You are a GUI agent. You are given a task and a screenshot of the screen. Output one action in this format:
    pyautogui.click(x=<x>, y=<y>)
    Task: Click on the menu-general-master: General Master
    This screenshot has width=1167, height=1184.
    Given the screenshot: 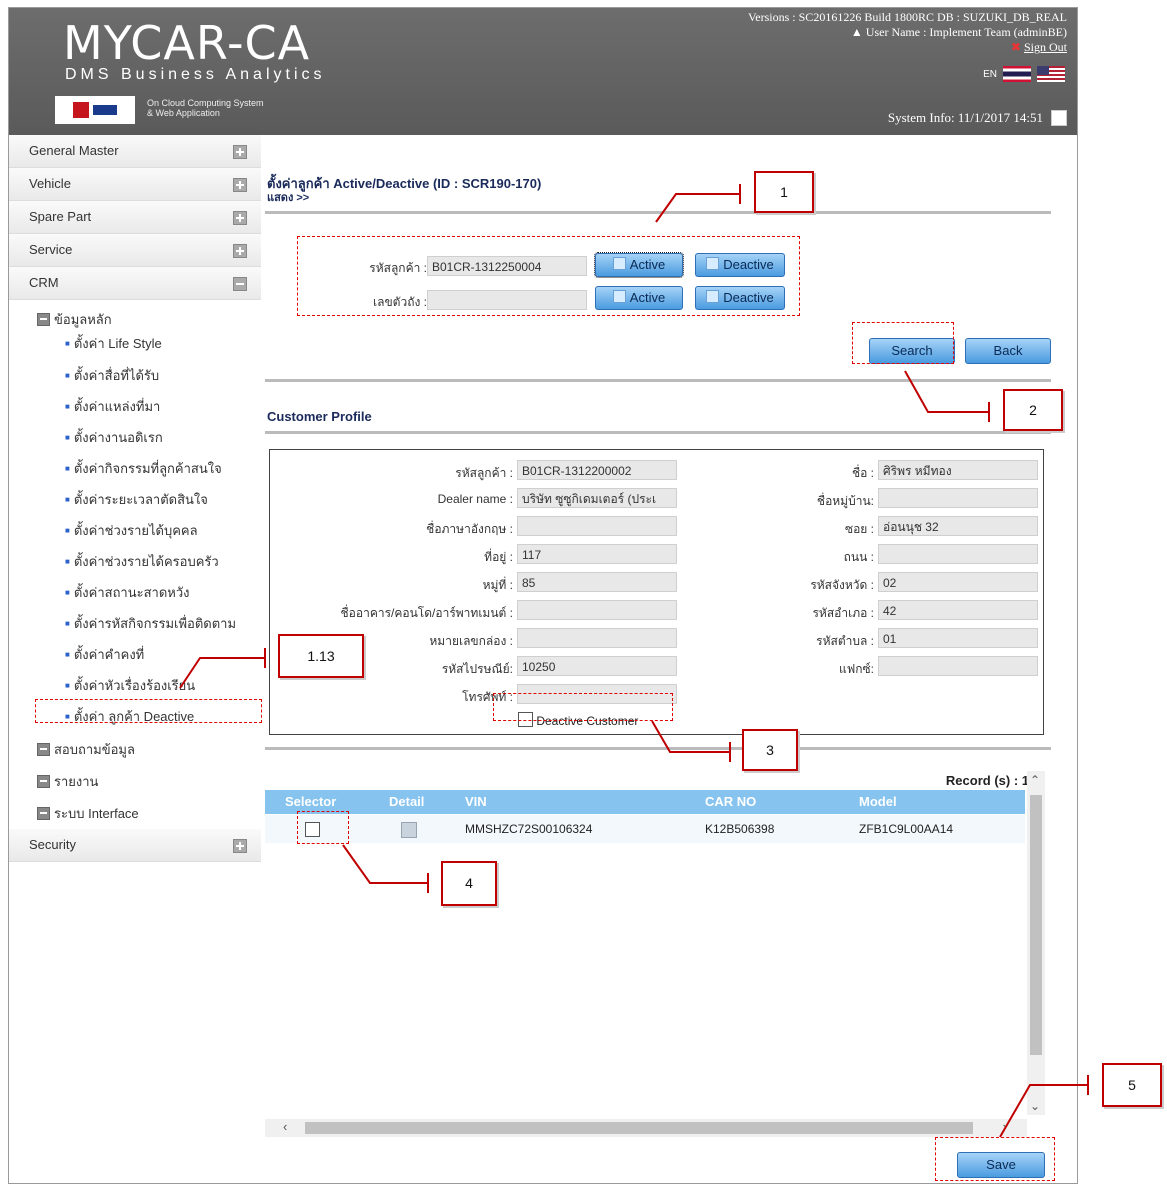 What is the action you would take?
    pyautogui.click(x=135, y=151)
    